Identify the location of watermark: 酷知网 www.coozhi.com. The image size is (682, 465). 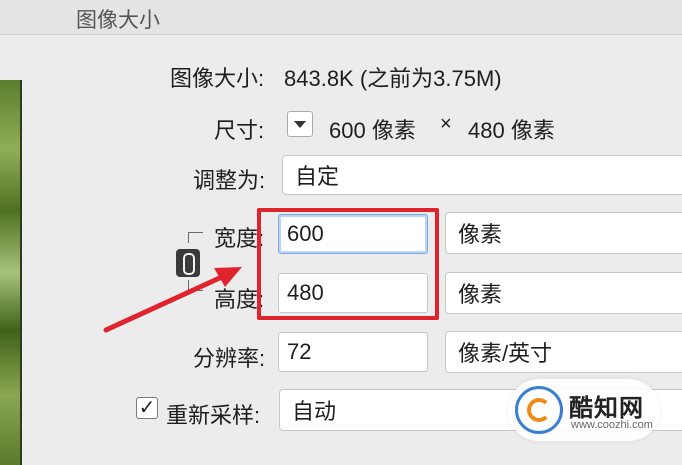
(584, 410).